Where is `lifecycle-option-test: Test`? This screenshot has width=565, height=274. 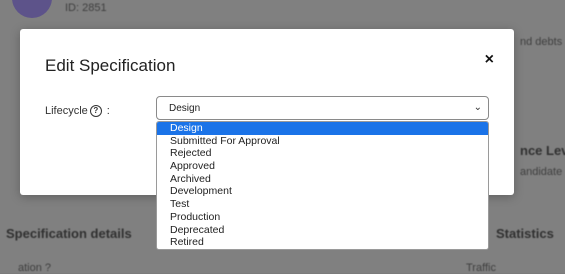 lifecycle-option-test: Test is located at coordinates (322, 204).